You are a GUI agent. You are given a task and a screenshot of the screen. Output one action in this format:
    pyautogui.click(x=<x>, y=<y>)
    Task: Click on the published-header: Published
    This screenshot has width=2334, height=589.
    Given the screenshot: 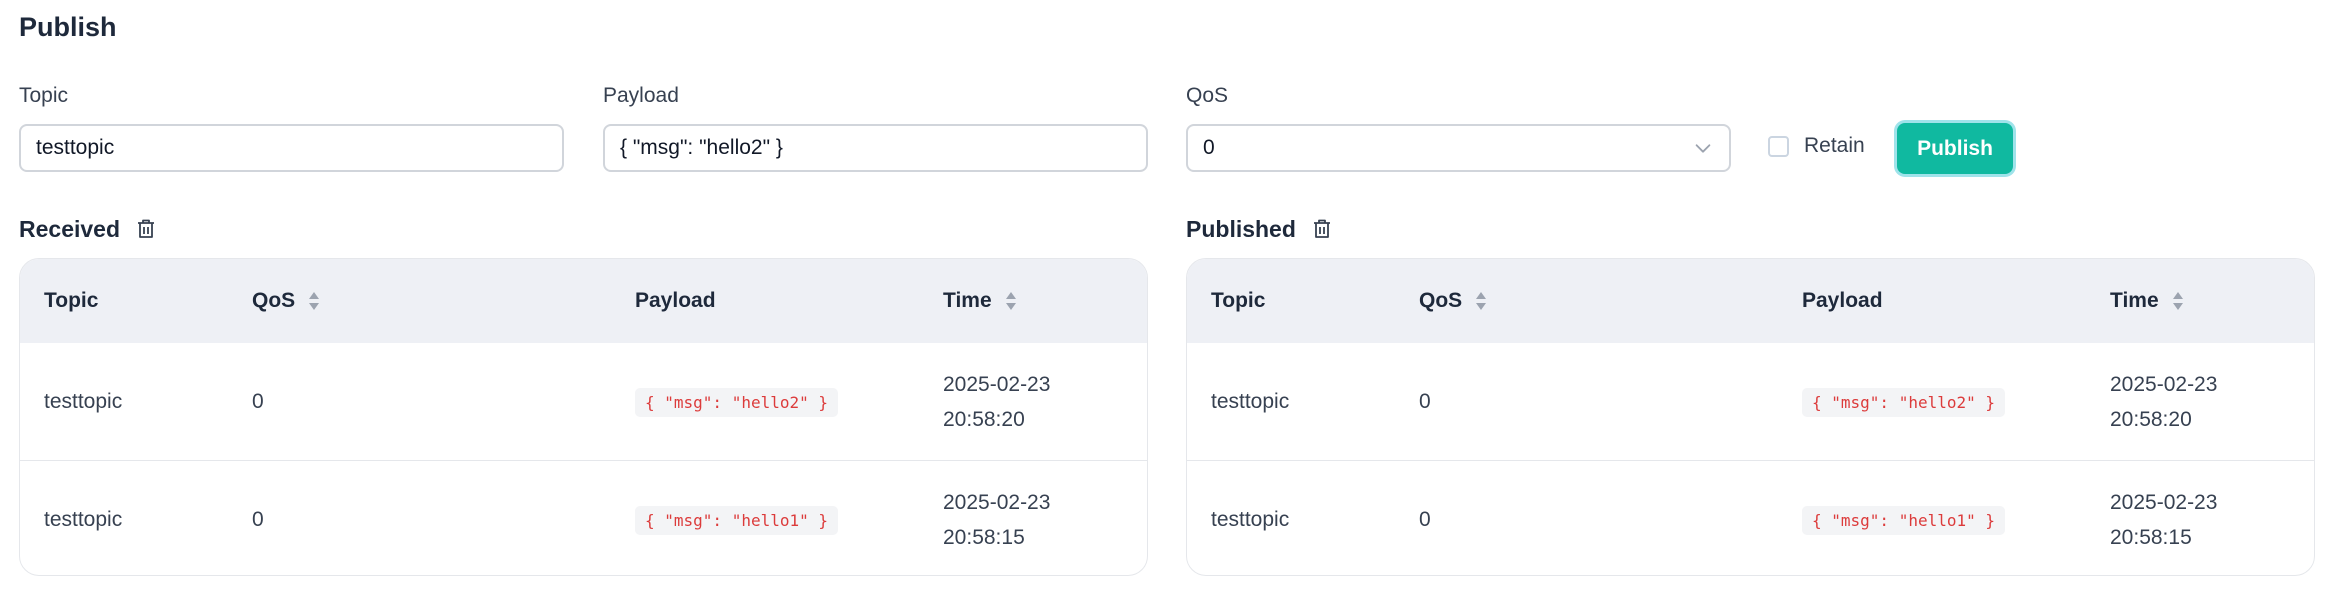 What is the action you would take?
    pyautogui.click(x=1260, y=229)
    